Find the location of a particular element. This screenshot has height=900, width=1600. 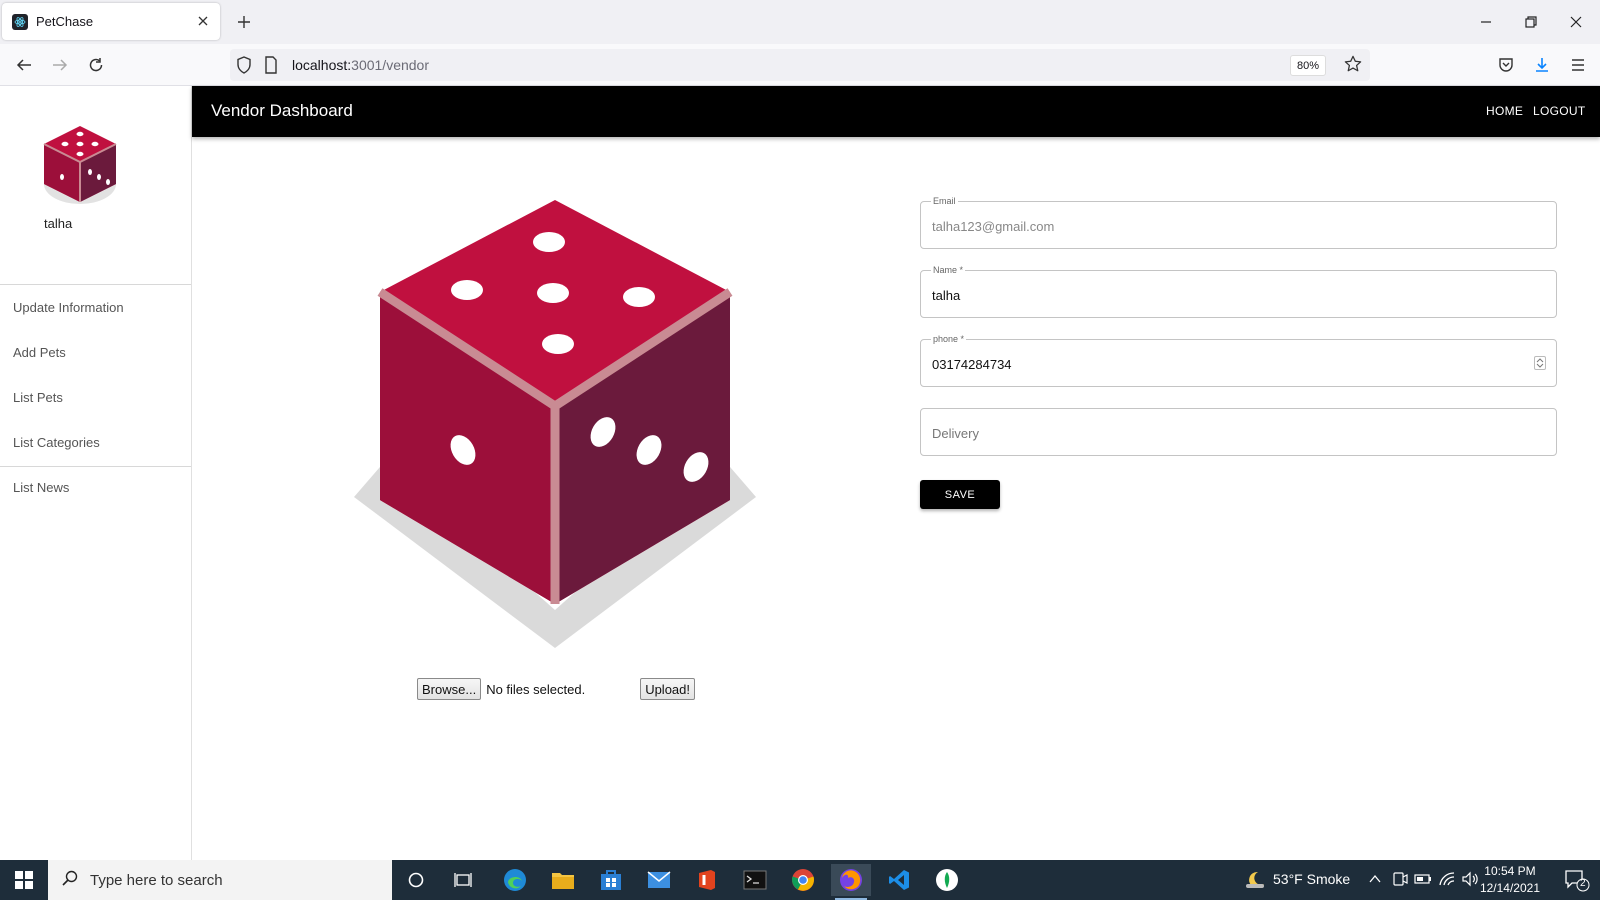

mongodb-compass-icon is located at coordinates (947, 880).